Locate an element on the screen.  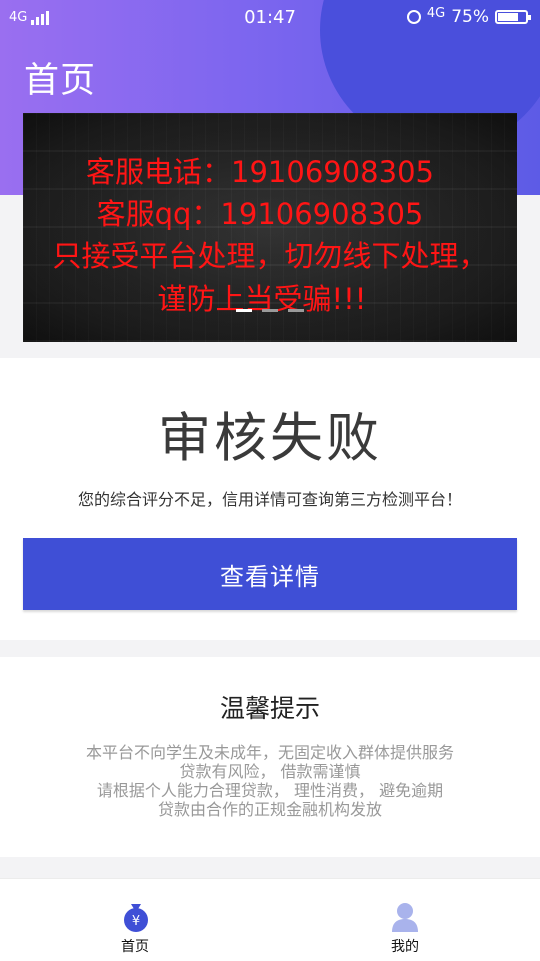
banner-line-phone: 客服电话：19106908305 is located at coordinates (260, 172).